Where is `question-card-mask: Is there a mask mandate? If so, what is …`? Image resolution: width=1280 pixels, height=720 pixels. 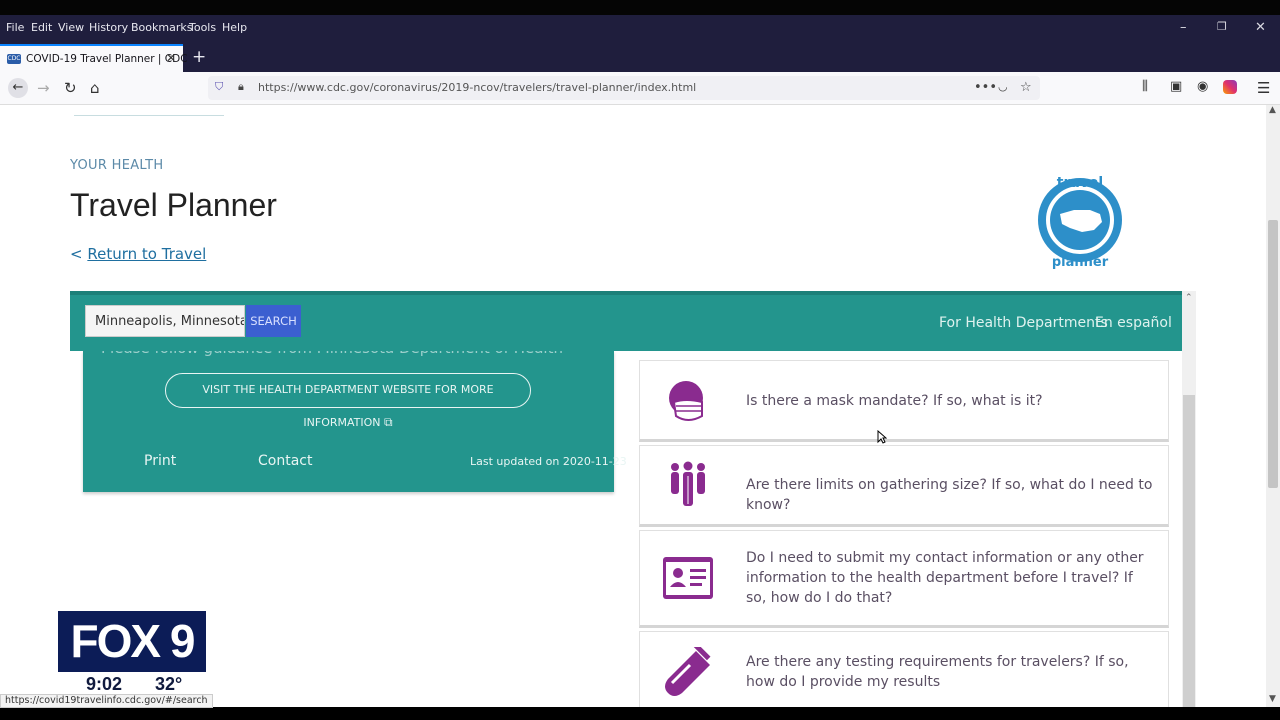 question-card-mask: Is there a mask mandate? If so, what is … is located at coordinates (904, 401).